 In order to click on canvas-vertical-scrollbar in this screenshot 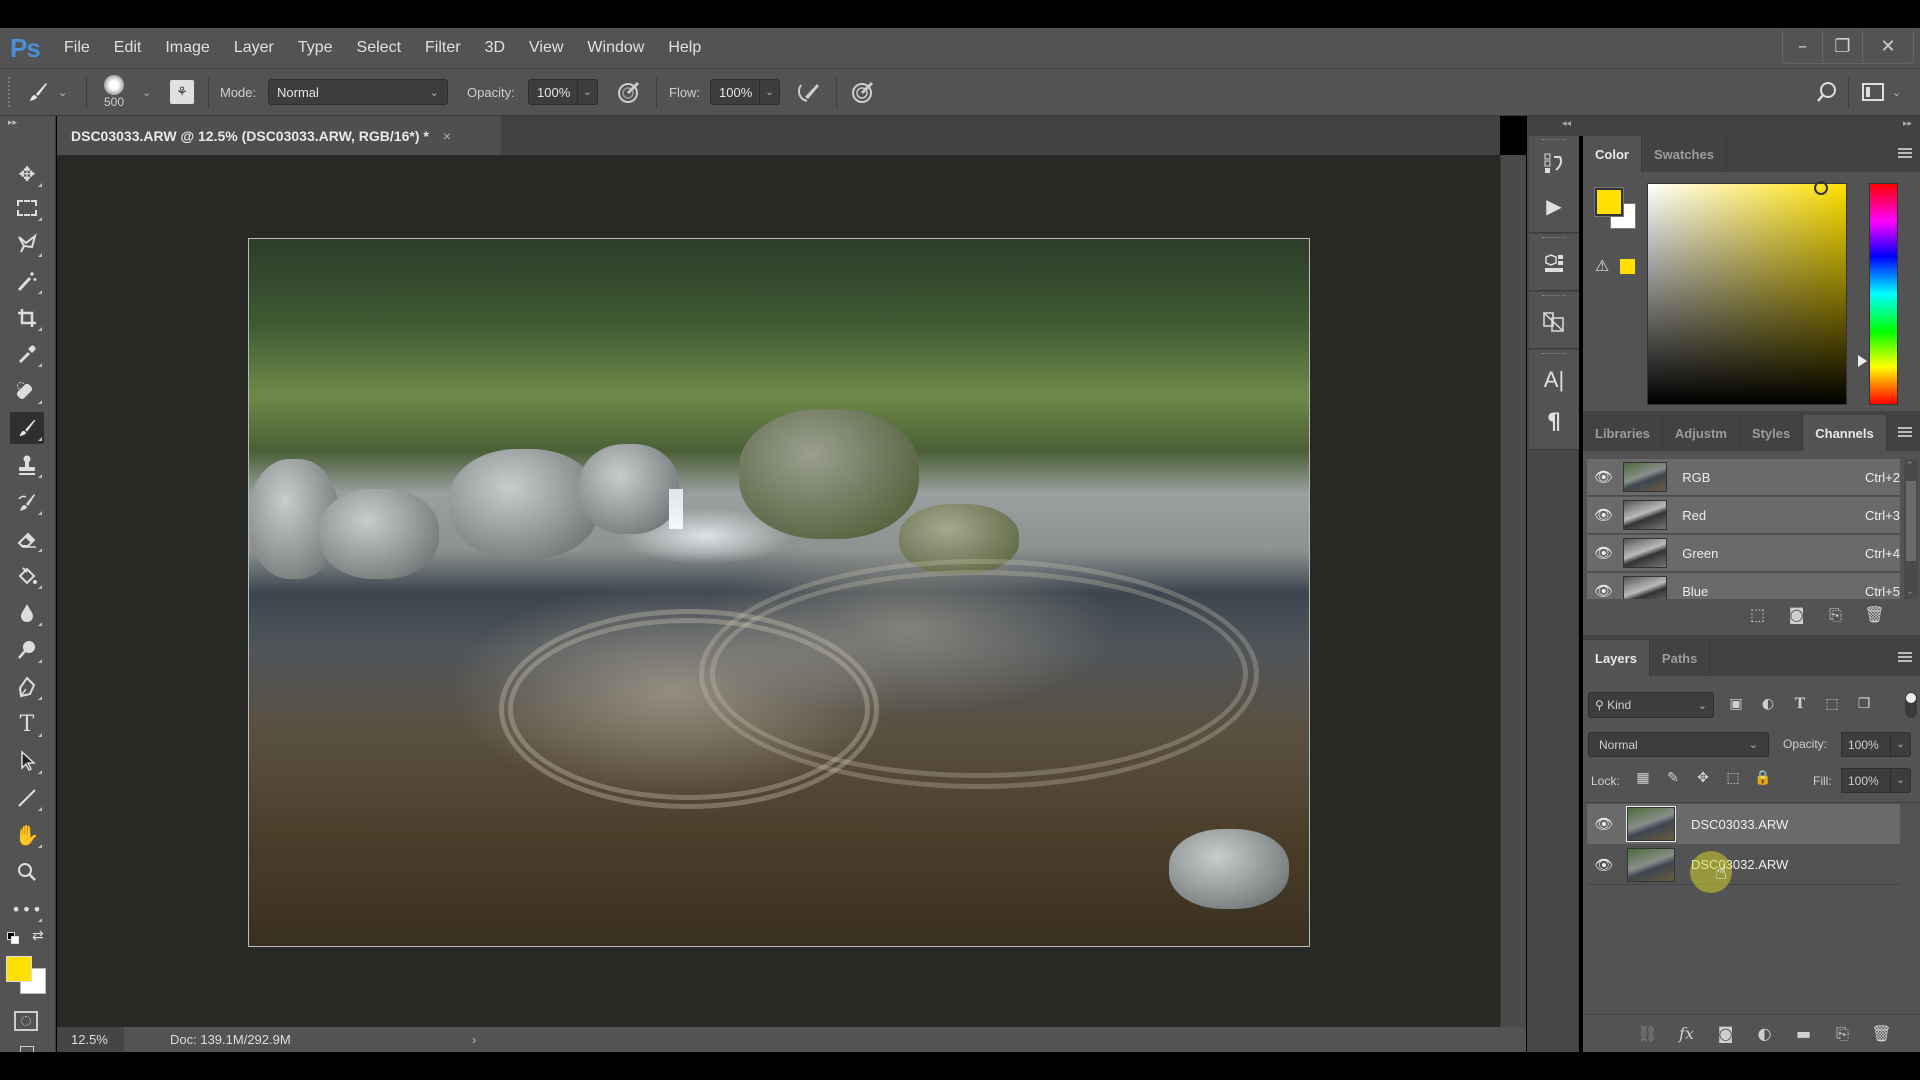, I will do `click(1513, 591)`.